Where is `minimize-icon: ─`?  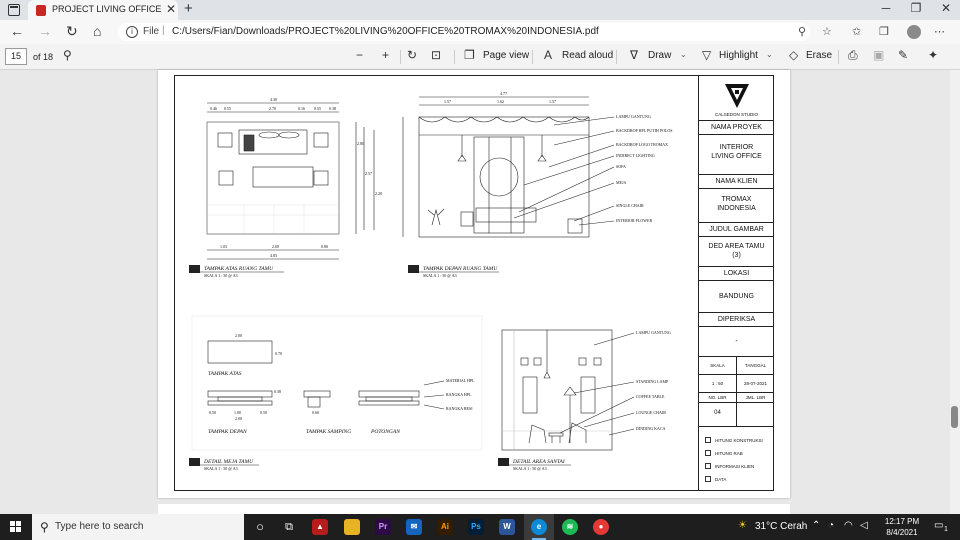
minimize-icon: ─ is located at coordinates (886, 8).